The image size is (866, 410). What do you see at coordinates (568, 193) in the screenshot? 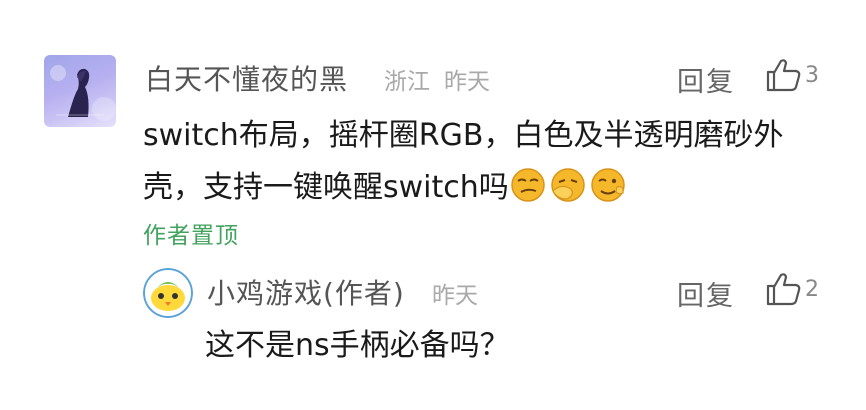
I see `facepalm-emoji` at bounding box center [568, 193].